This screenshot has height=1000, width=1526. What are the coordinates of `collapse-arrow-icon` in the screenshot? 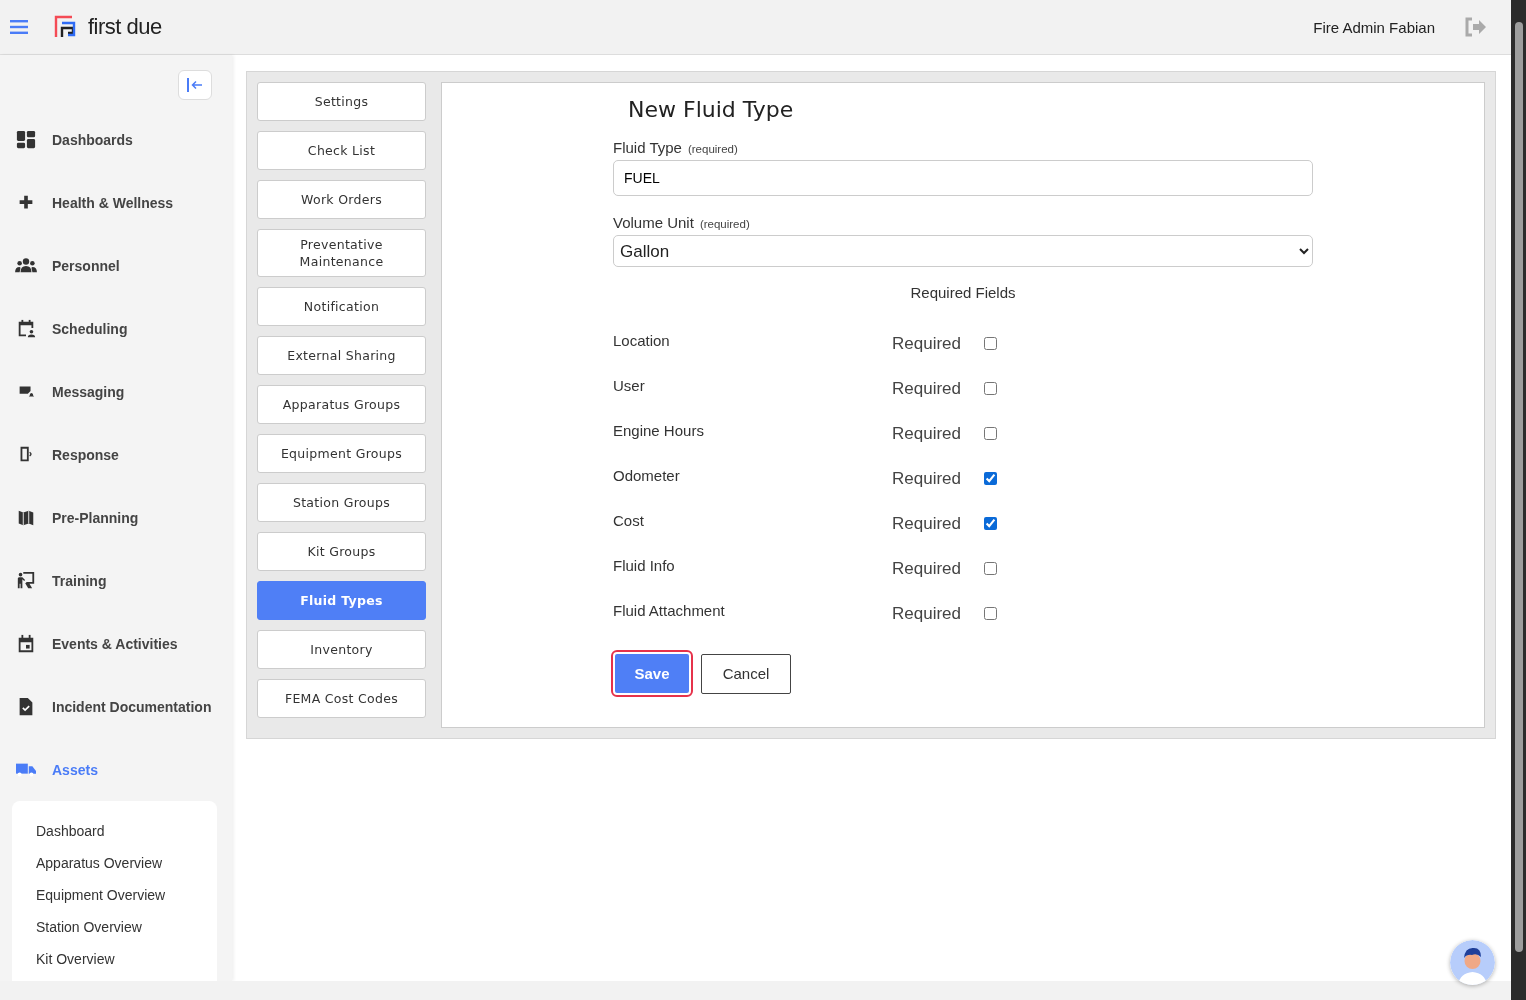 It's located at (195, 85).